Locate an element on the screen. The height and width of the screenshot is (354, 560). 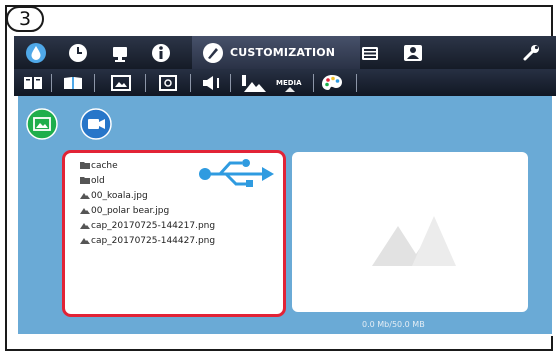
brush-icon is located at coordinates (213, 53).